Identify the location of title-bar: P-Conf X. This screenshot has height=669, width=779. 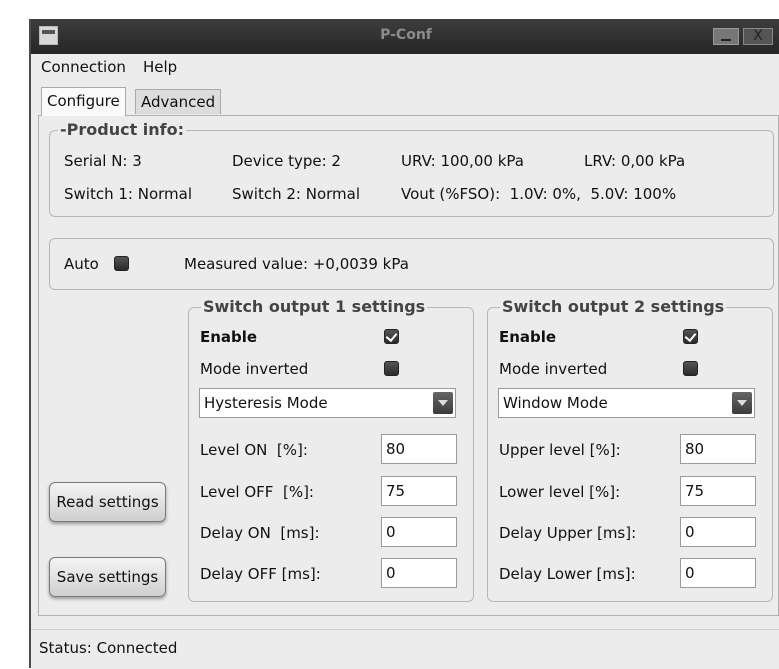
(405, 36).